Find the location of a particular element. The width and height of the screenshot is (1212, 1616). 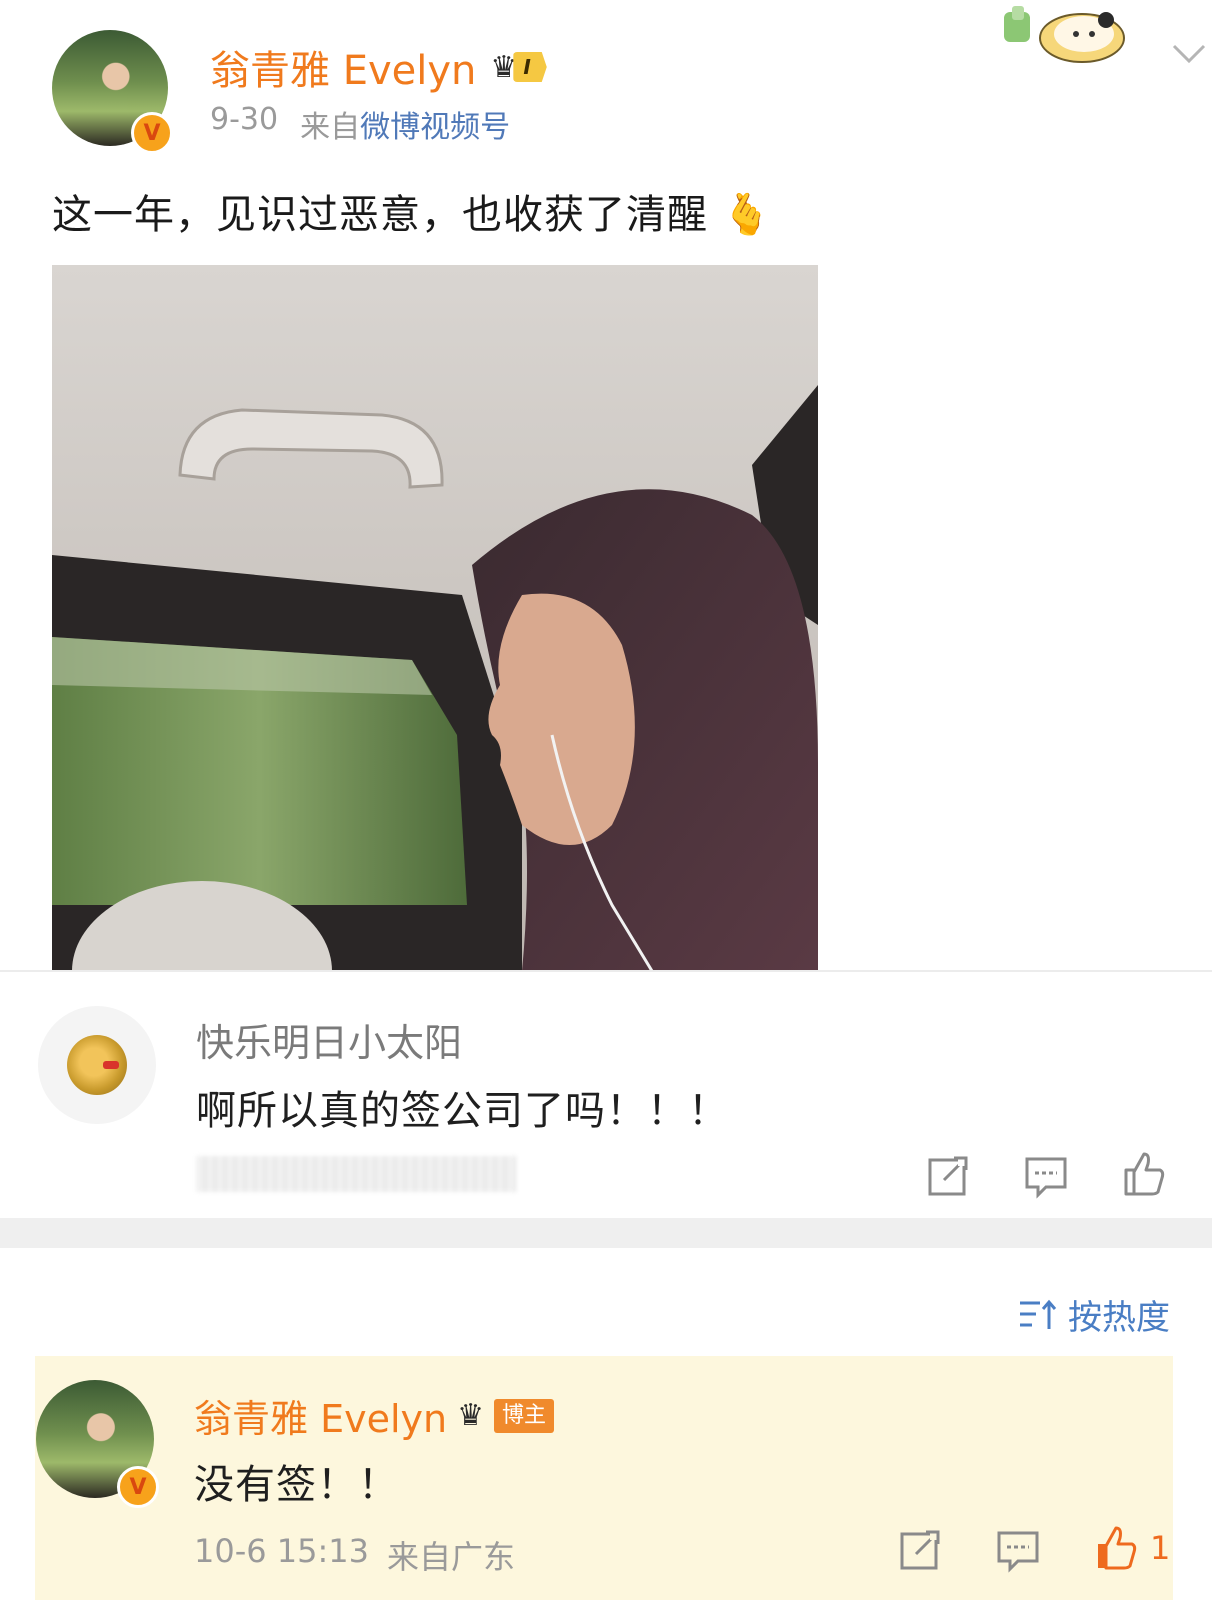

crown-icon: ♛ I is located at coordinates (518, 67).